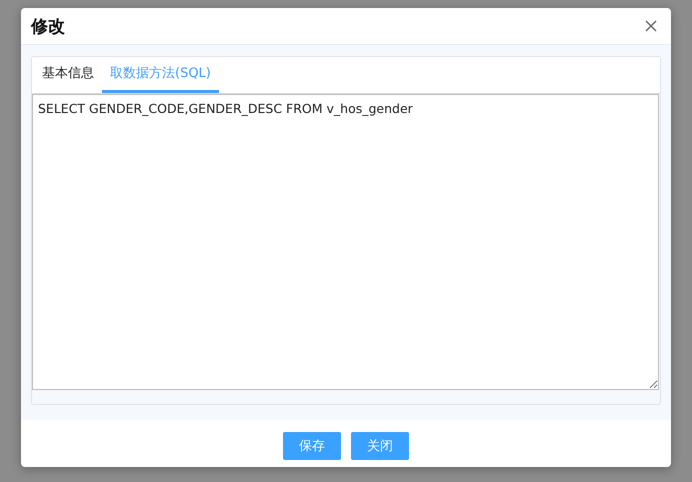  What do you see at coordinates (48, 27) in the screenshot?
I see `dialog-title: 修改` at bounding box center [48, 27].